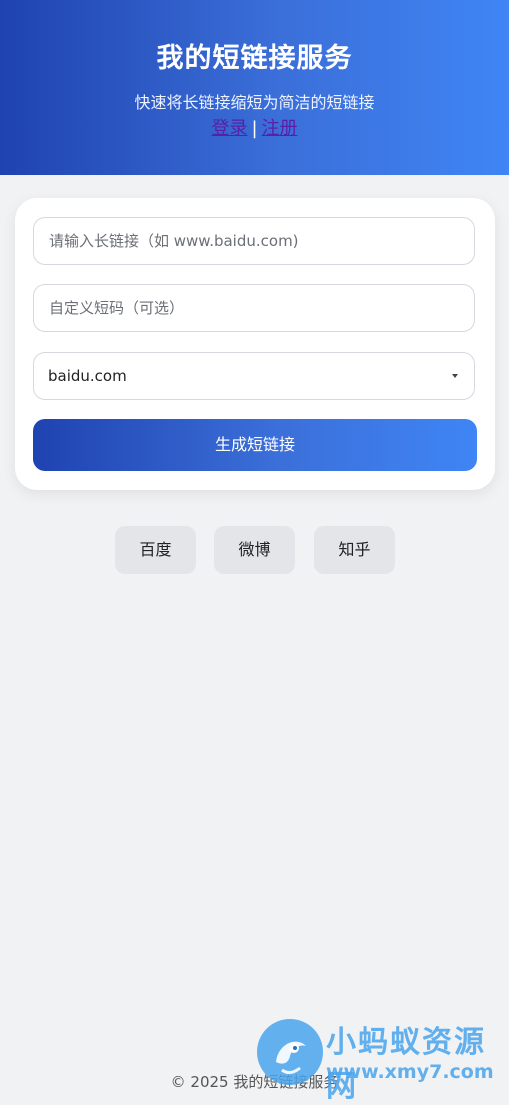 This screenshot has width=509, height=1105. I want to click on generate-short-link-button: 生成短链接, so click(255, 445).